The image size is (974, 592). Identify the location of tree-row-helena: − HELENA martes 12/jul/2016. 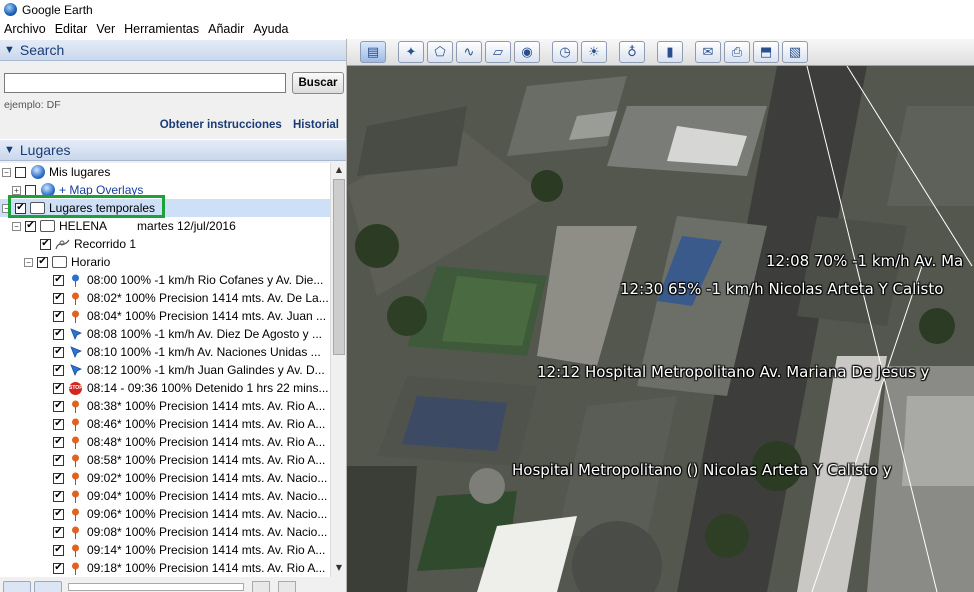
(124, 226).